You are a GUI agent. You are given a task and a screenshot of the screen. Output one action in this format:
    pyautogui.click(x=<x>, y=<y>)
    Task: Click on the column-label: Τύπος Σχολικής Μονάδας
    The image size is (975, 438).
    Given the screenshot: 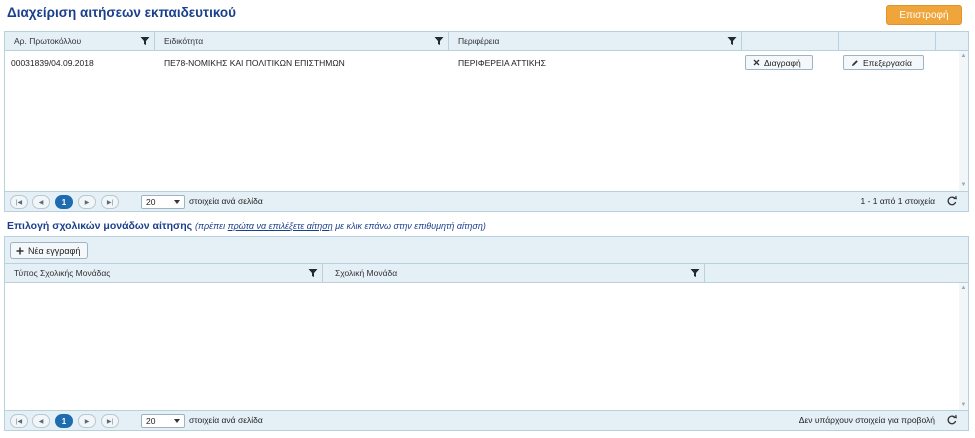 What is the action you would take?
    pyautogui.click(x=62, y=273)
    